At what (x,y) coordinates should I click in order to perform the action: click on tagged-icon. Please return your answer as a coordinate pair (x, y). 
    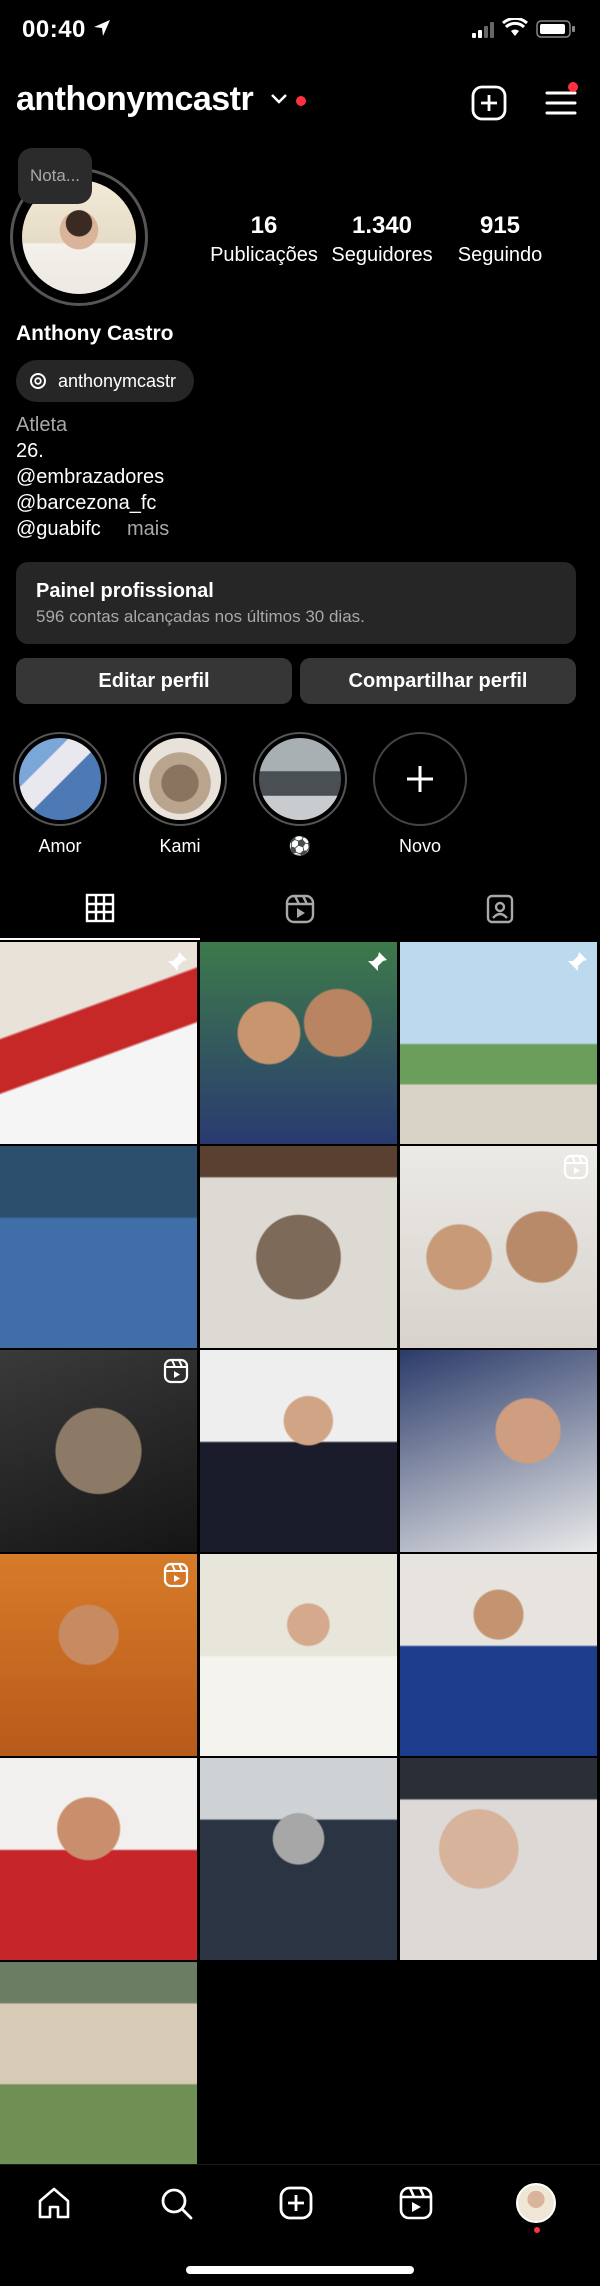
    Looking at the image, I should click on (500, 909).